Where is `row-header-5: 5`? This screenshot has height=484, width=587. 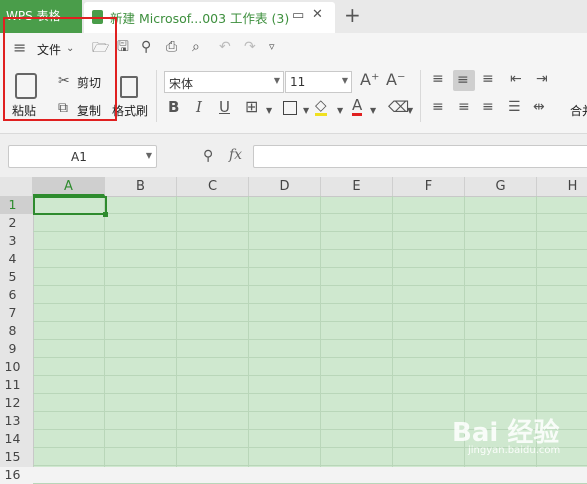 row-header-5: 5 is located at coordinates (16, 277).